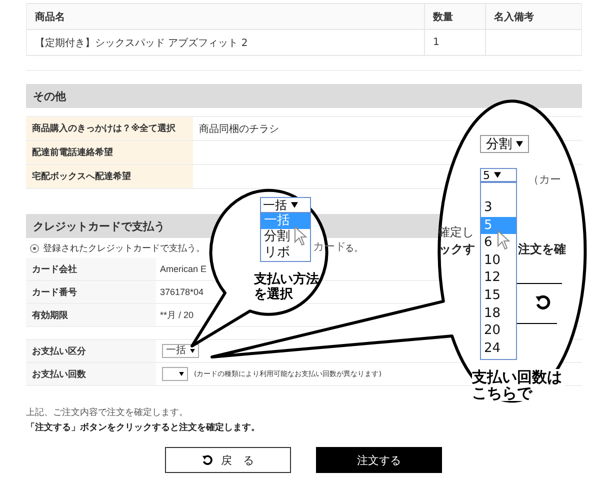 The height and width of the screenshot is (487, 600). What do you see at coordinates (544, 179) in the screenshot?
I see `page-fragment: （カー` at bounding box center [544, 179].